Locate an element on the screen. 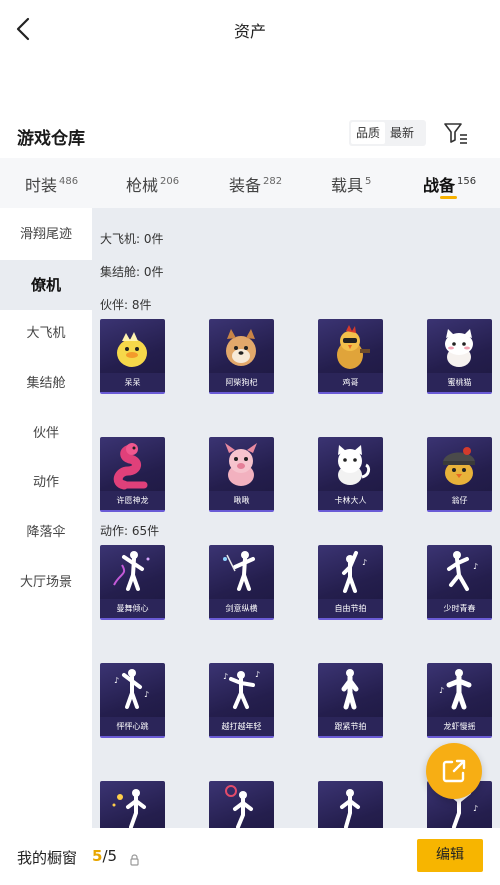 The width and height of the screenshot is (500, 885). youth-dancer-icon: ♪ is located at coordinates (462, 571).